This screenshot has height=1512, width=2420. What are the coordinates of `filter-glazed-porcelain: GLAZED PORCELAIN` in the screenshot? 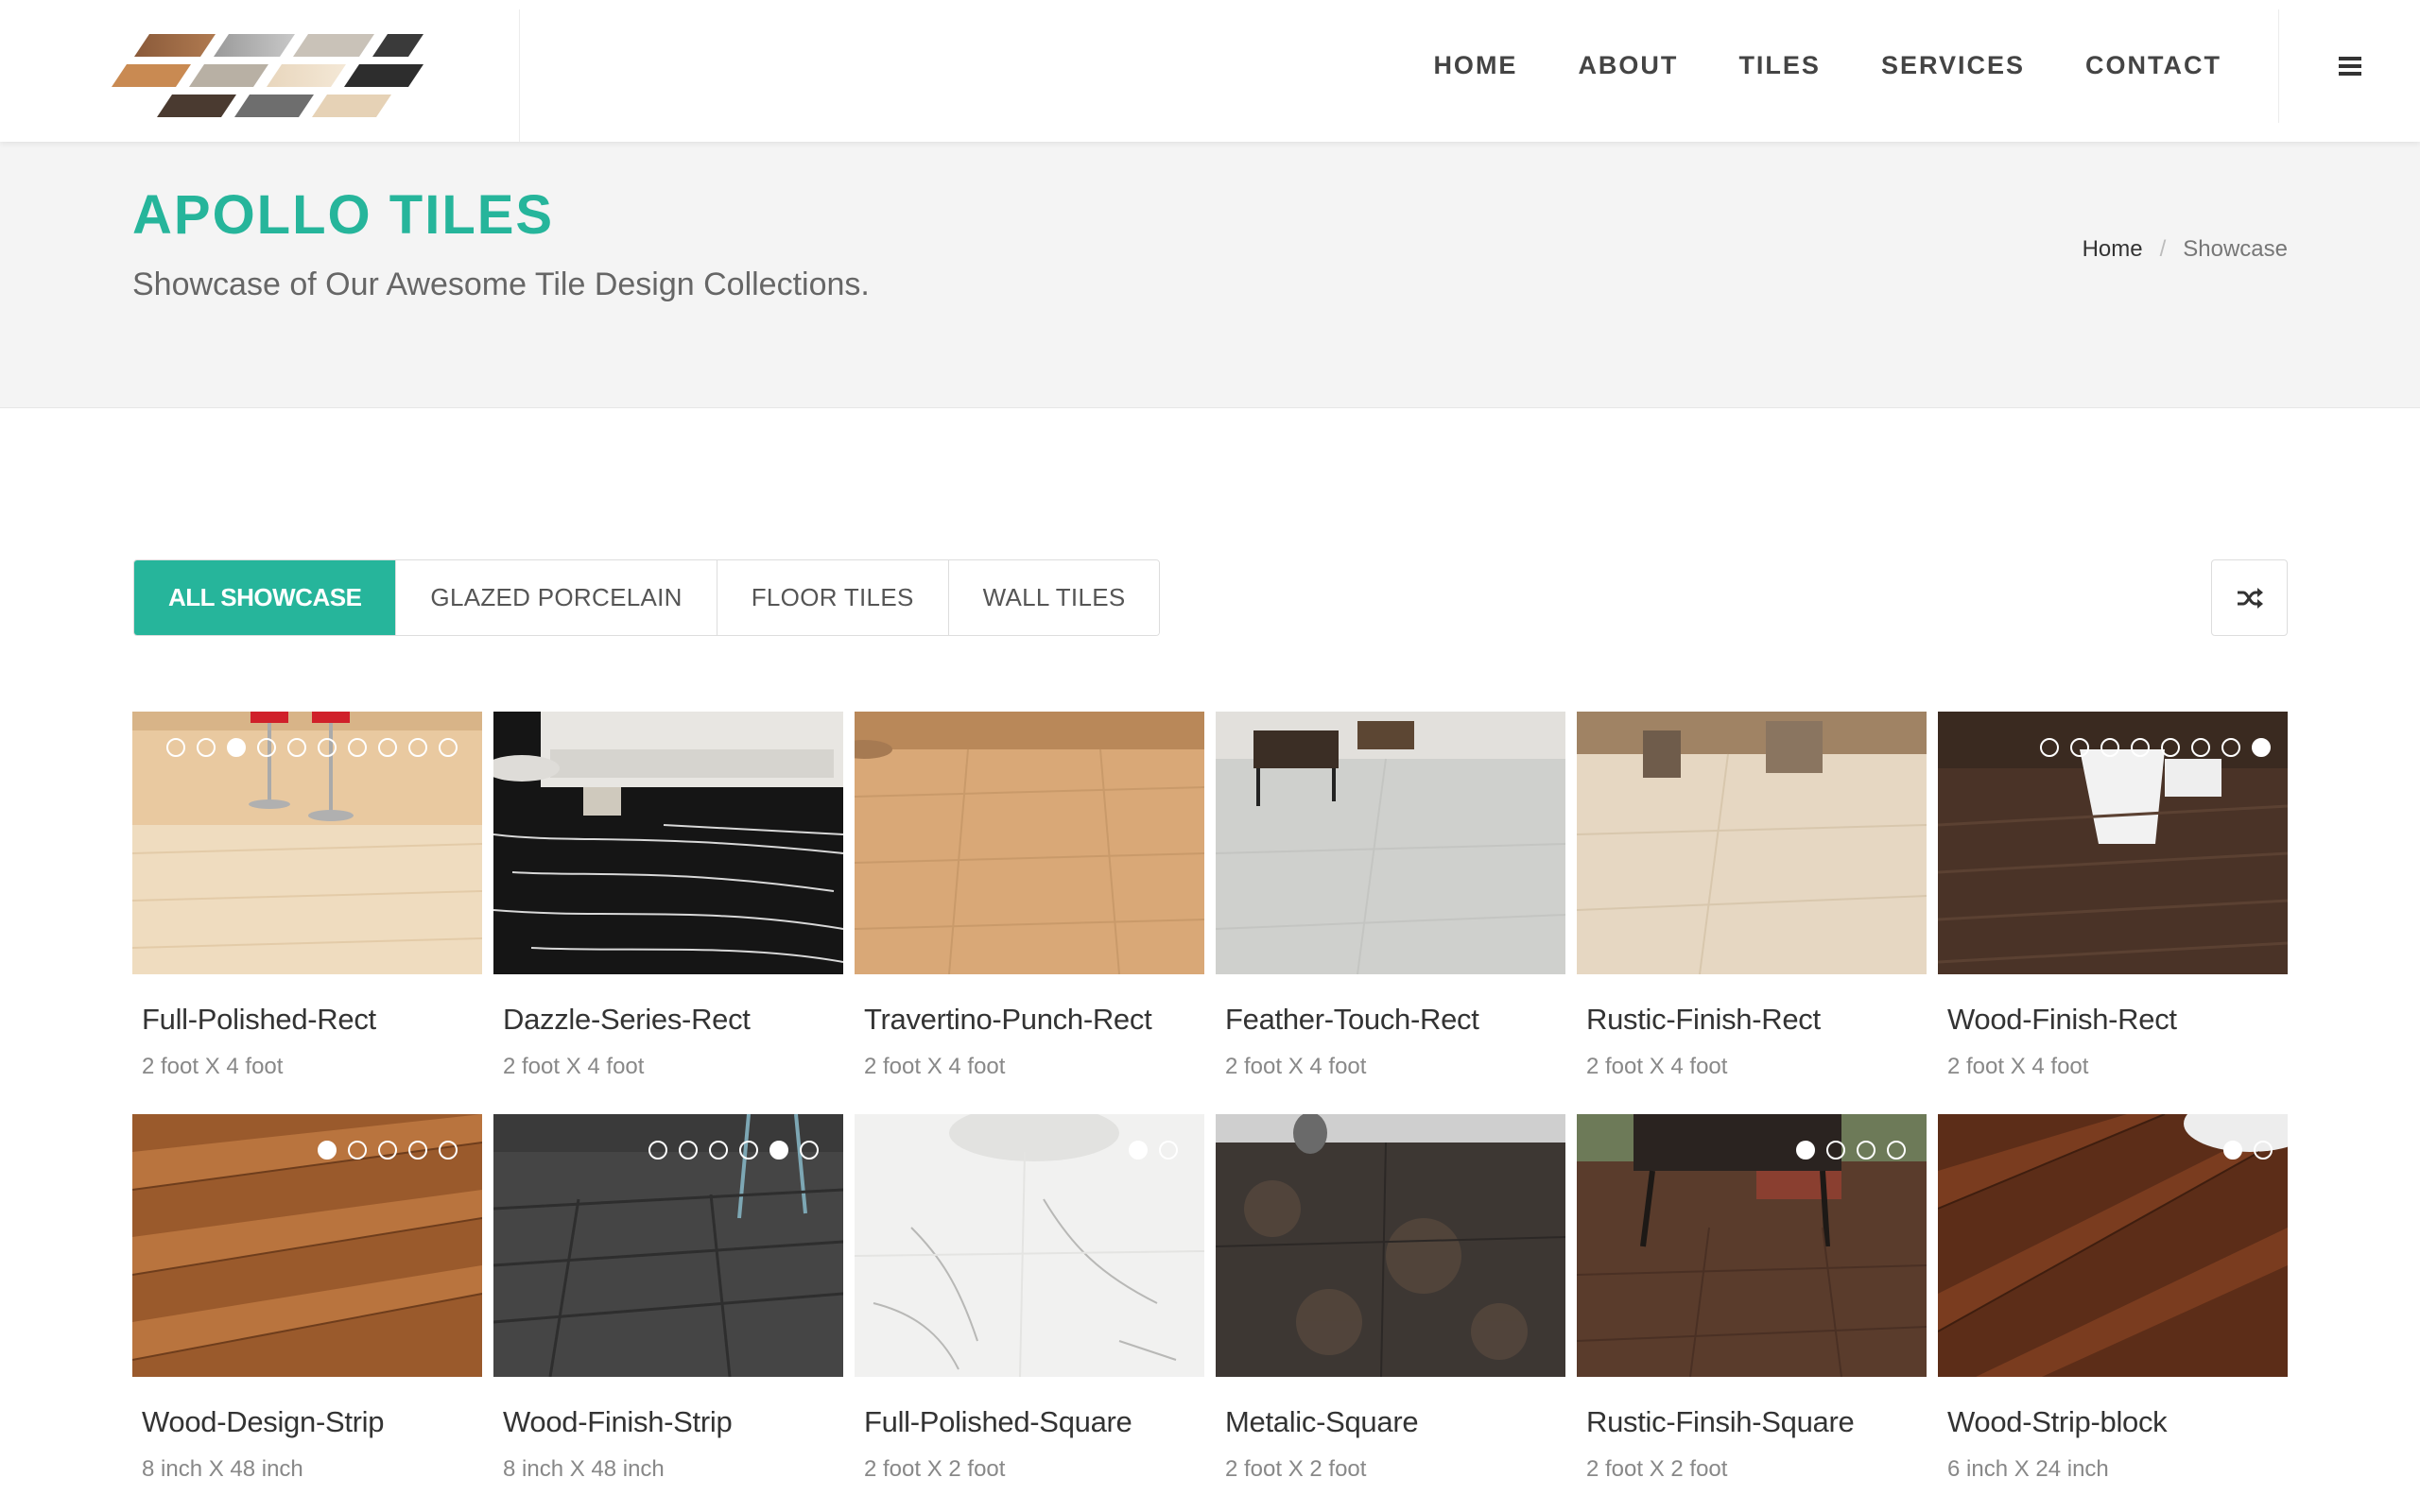 It's located at (557, 597).